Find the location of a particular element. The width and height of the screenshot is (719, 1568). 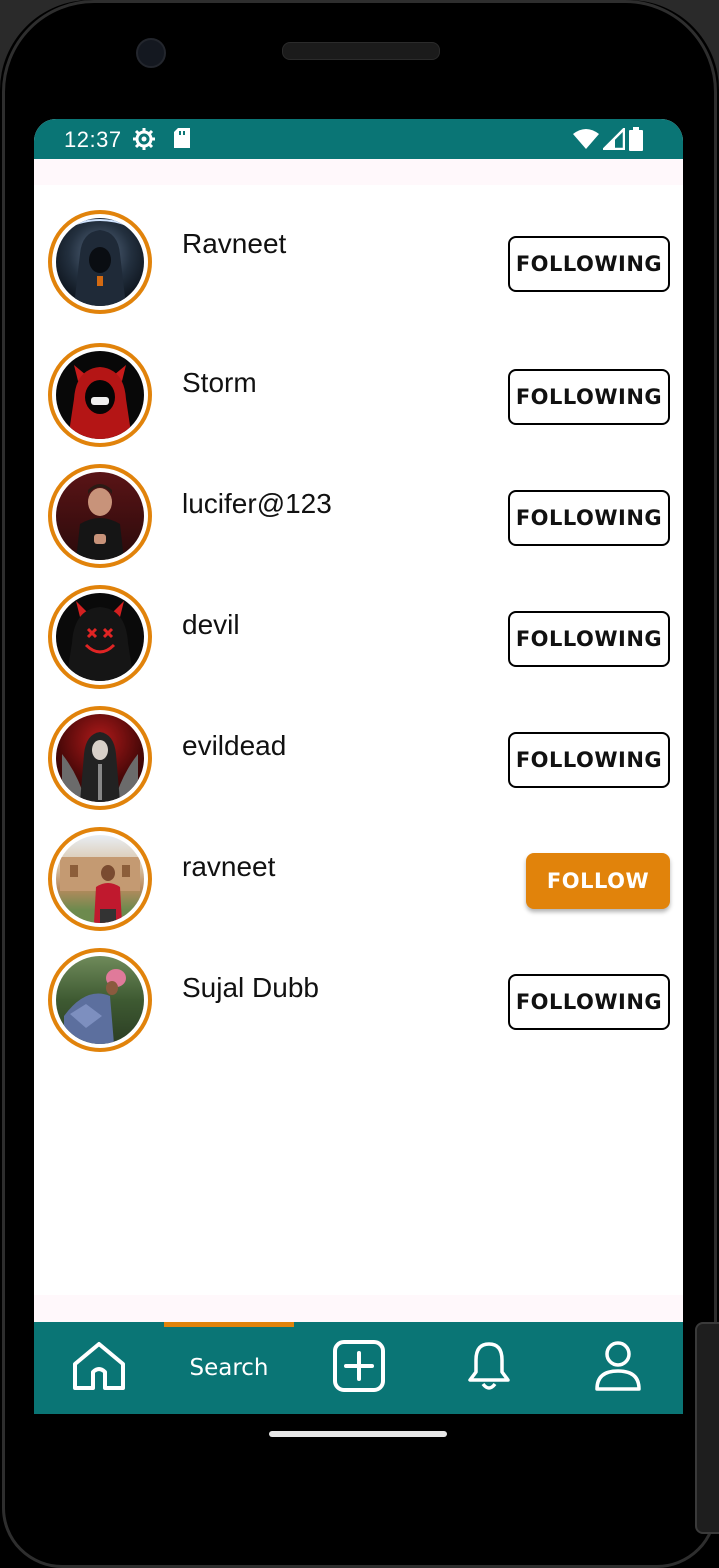

list-item: devil FOLLOWING is located at coordinates (358, 640).